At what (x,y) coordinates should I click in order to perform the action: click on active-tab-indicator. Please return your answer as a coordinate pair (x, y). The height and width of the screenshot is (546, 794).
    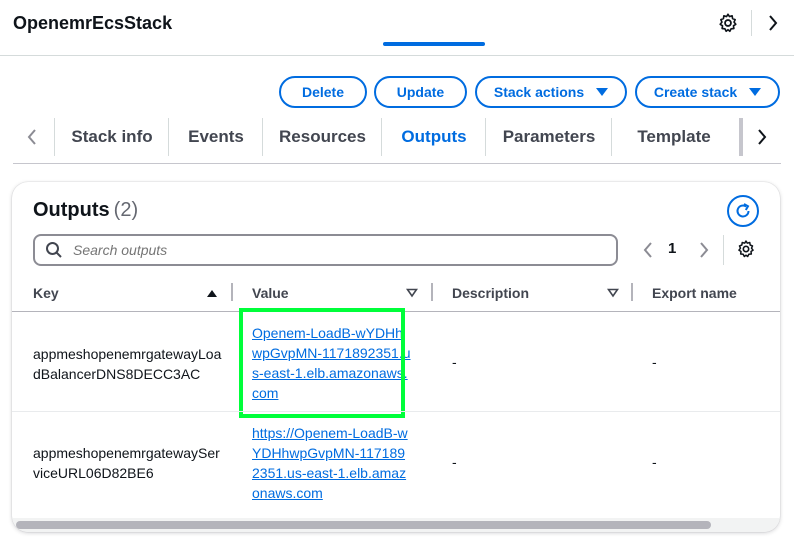
    Looking at the image, I should click on (434, 44).